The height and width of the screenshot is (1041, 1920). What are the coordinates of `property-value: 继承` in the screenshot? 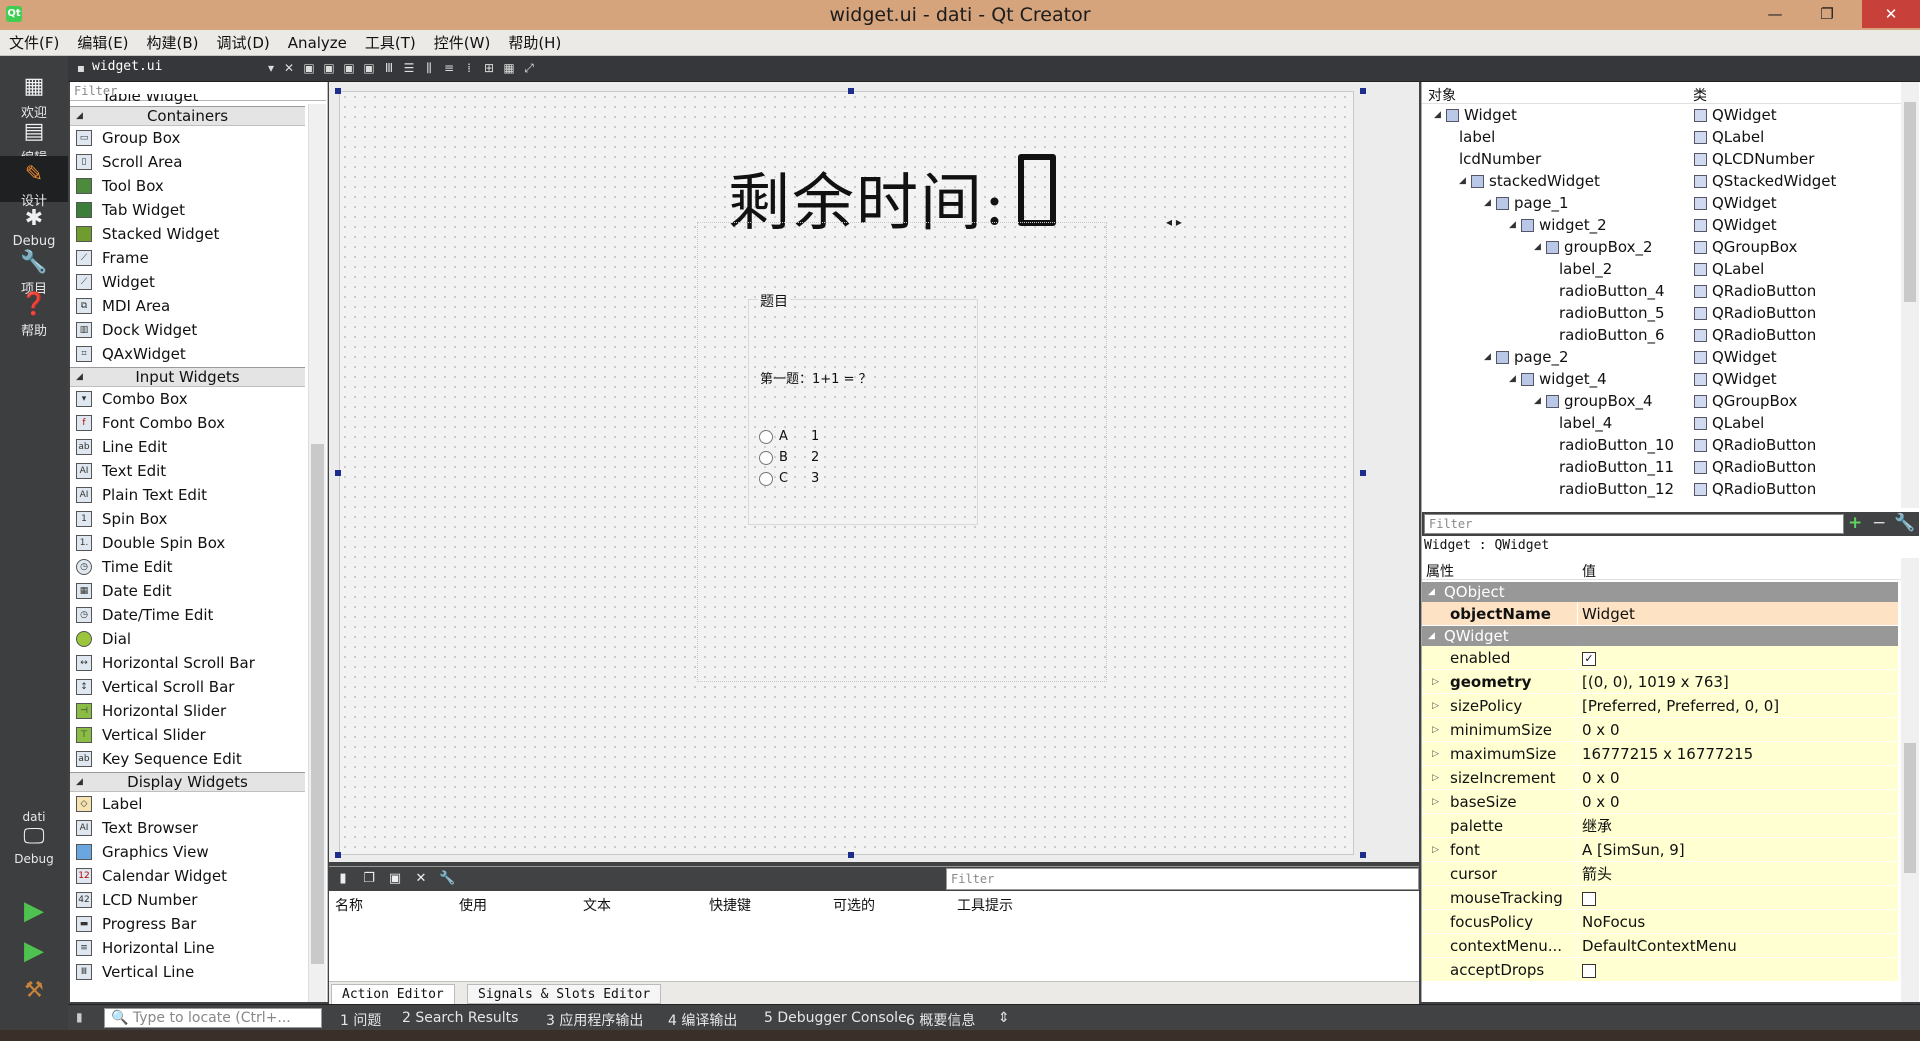 It's located at (1597, 826).